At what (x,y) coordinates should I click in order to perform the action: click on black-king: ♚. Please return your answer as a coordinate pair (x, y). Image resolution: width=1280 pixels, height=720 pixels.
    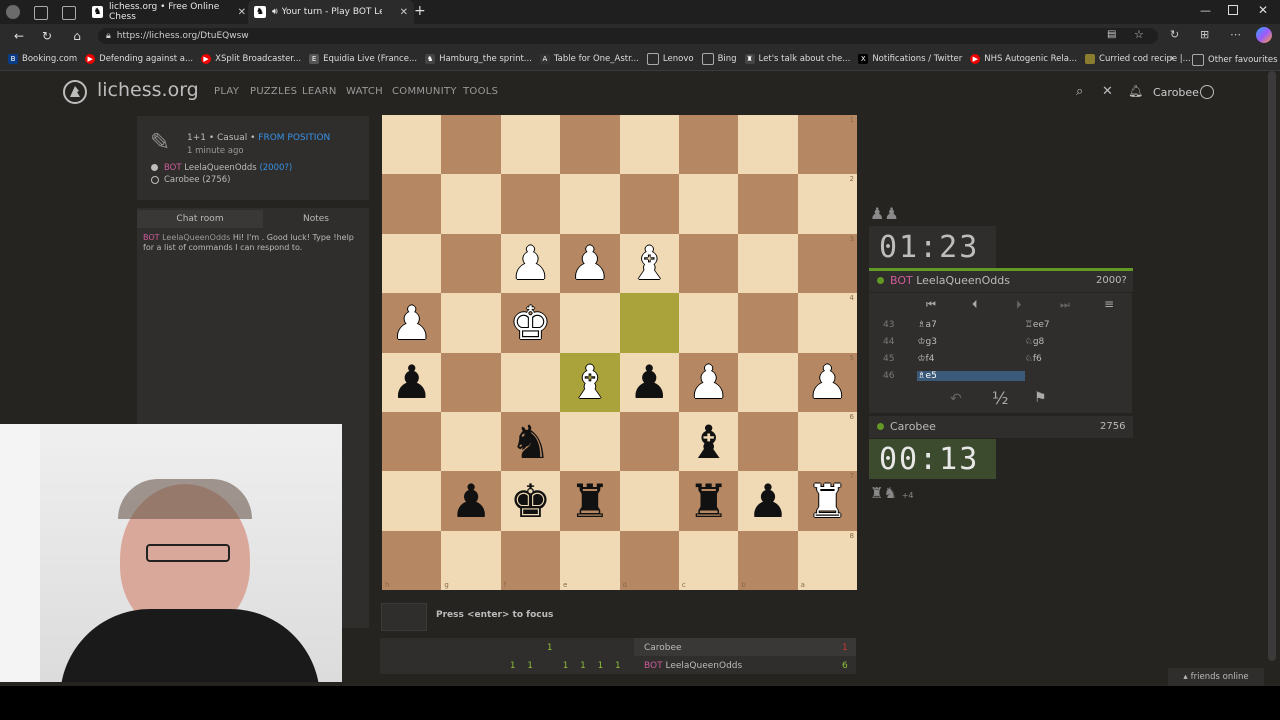
    Looking at the image, I should click on (530, 501).